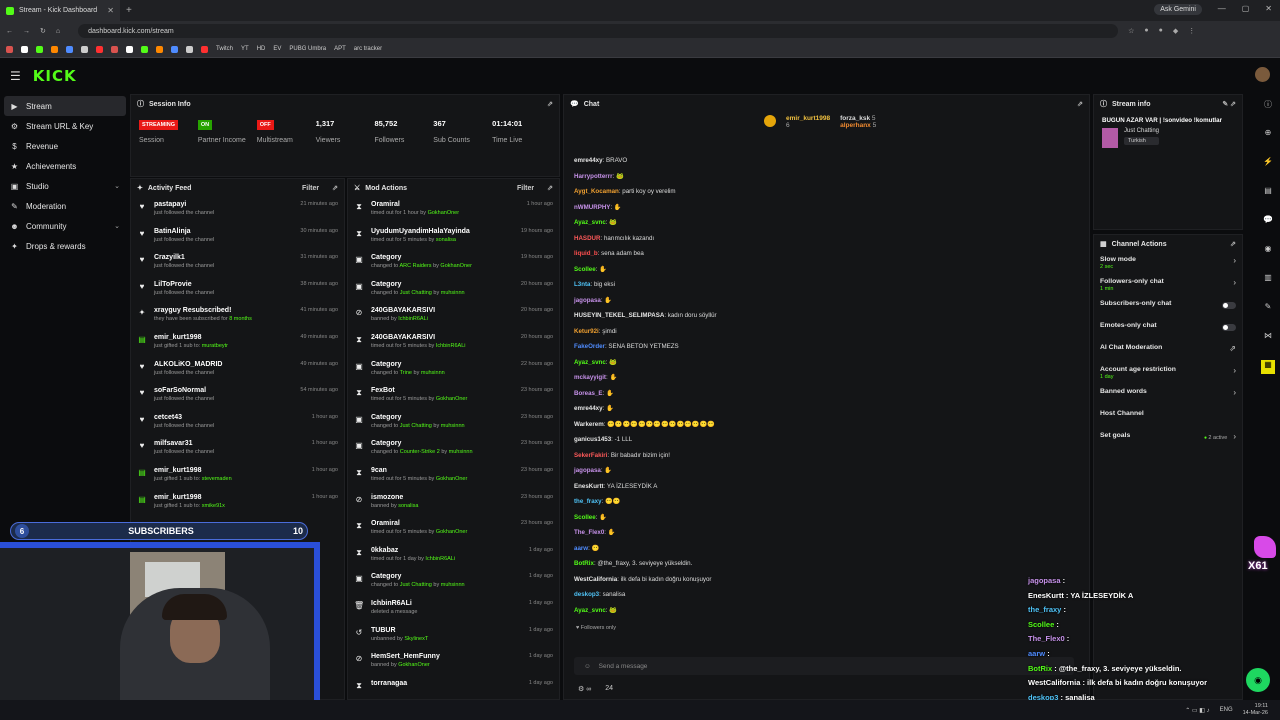  I want to click on detail-link: Counter-Strike 2, so click(420, 452).